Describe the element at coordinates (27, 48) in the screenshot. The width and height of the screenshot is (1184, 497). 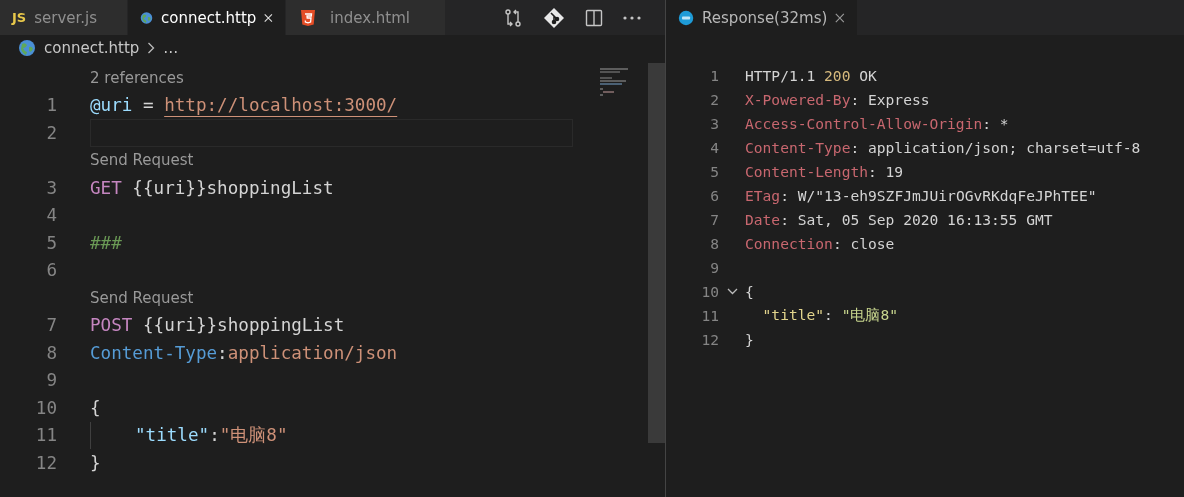
I see `globe-icon` at that location.